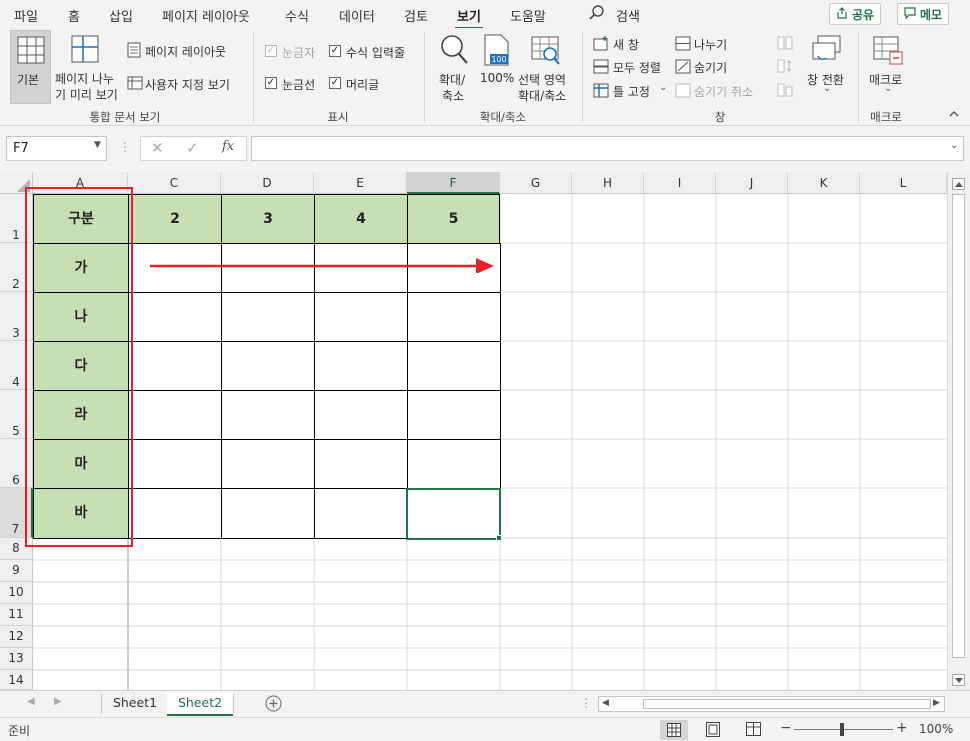 The width and height of the screenshot is (970, 741). What do you see at coordinates (453, 514) in the screenshot?
I see `selected-cell` at bounding box center [453, 514].